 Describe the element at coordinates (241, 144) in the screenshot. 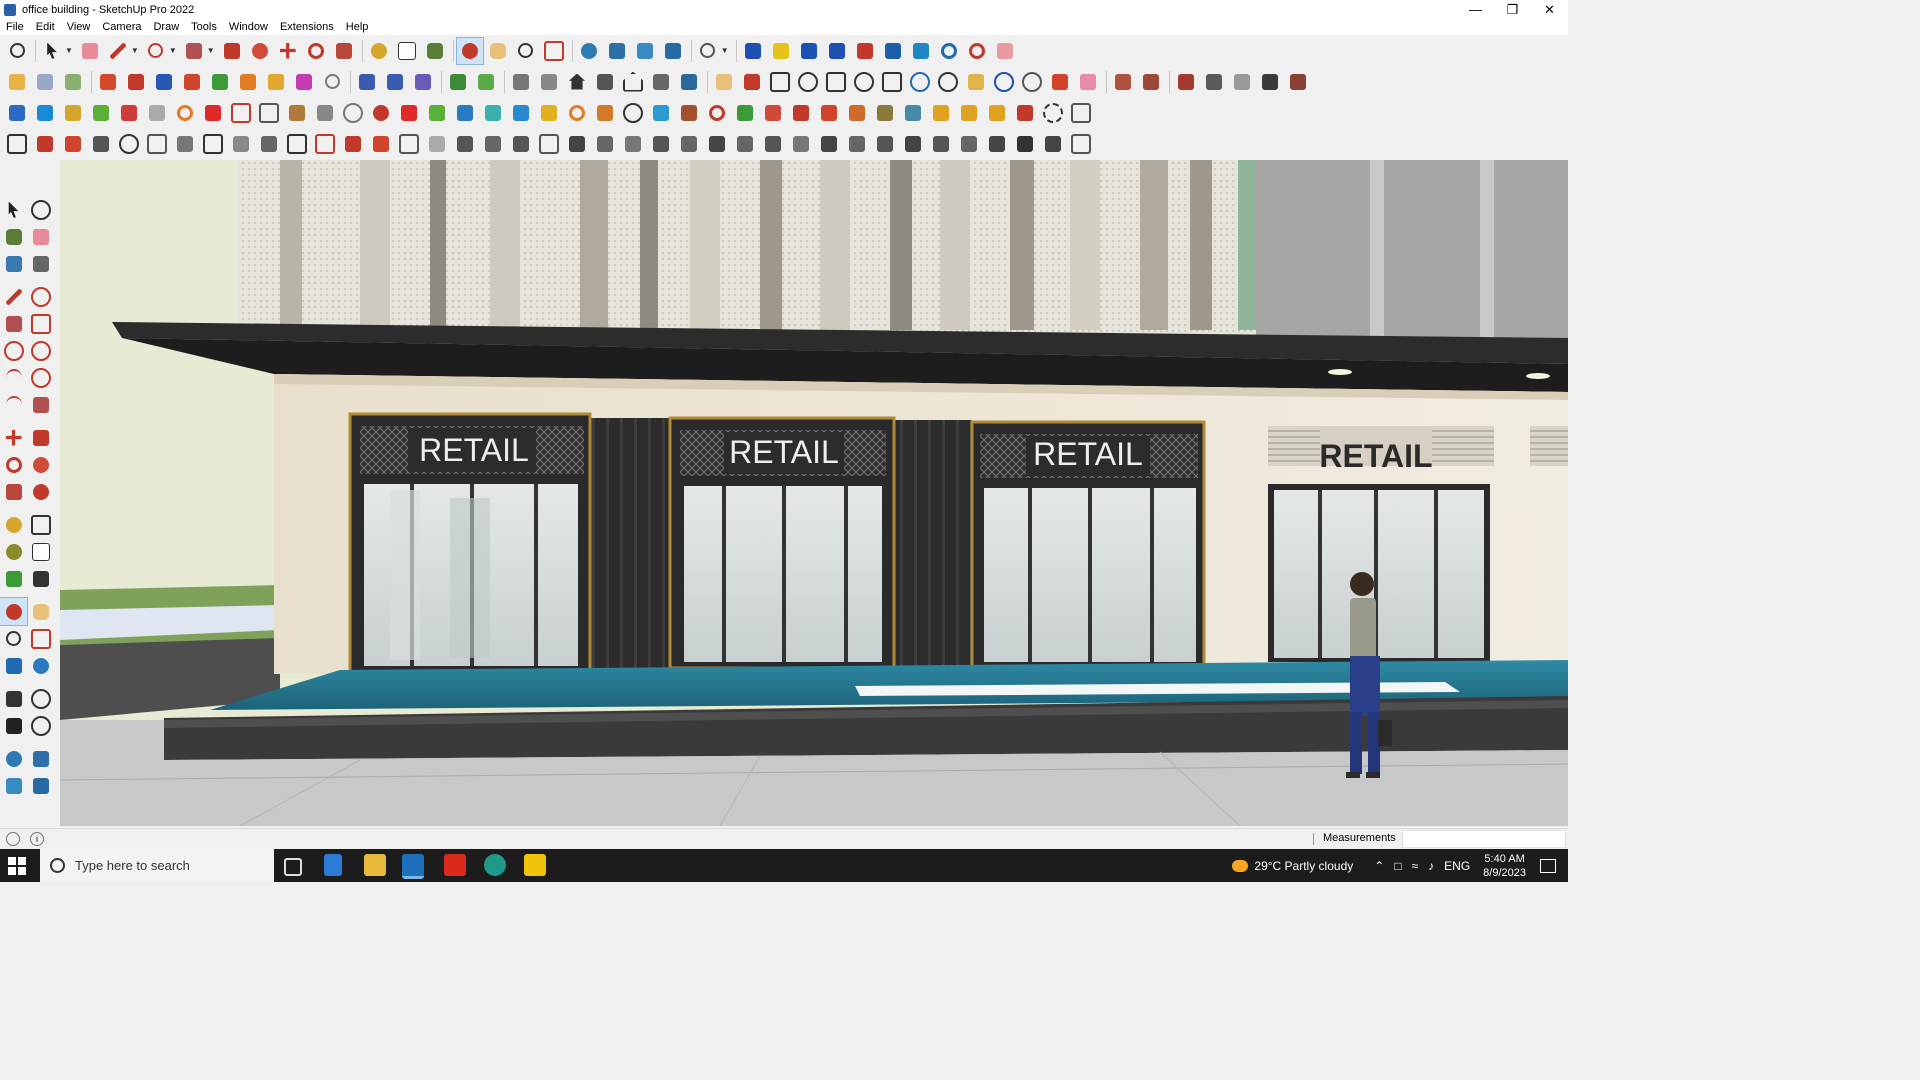

I see `tool-4-9-icon` at that location.